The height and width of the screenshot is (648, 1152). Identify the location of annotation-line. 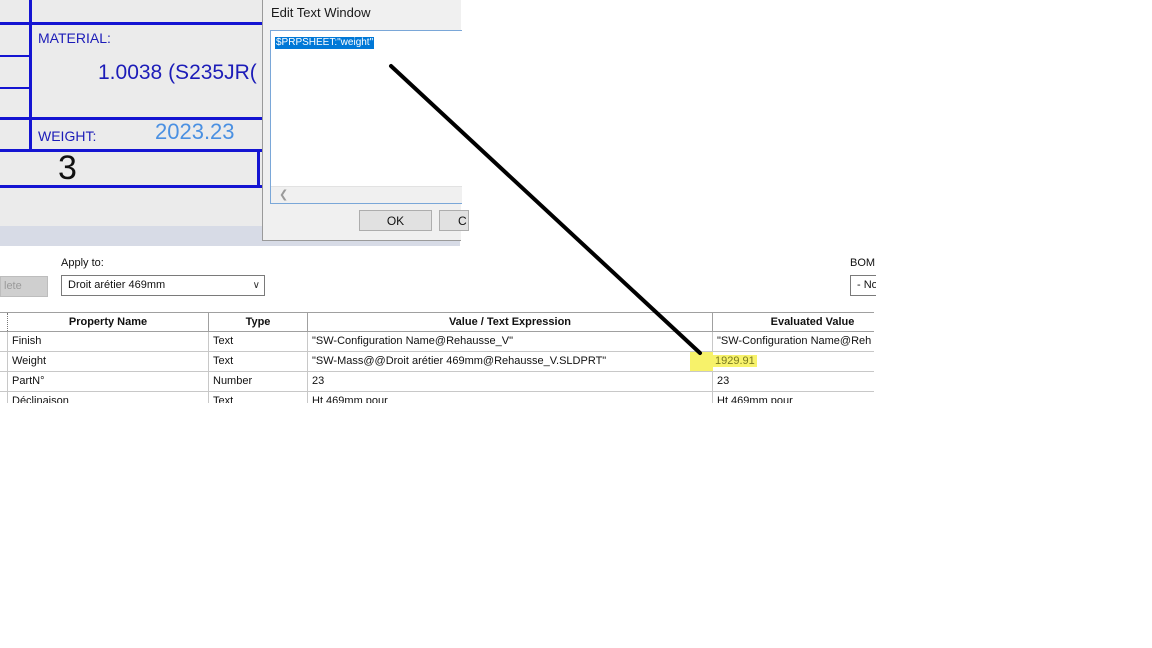
(545, 209).